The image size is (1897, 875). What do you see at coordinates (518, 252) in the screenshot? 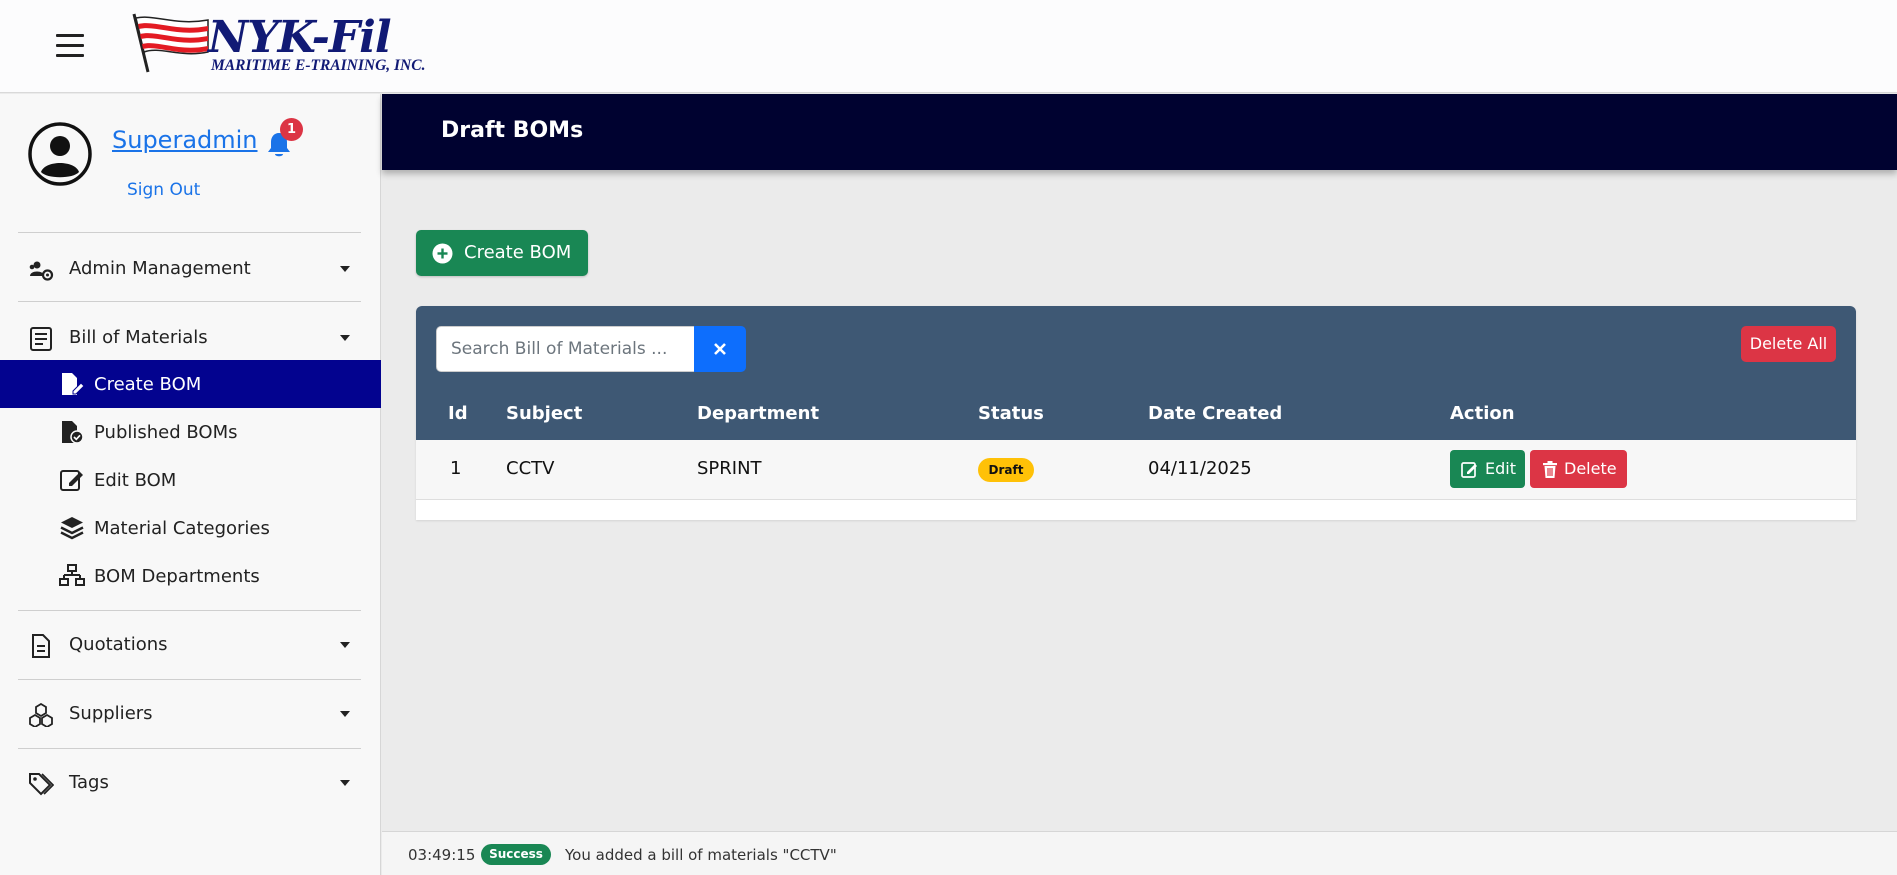
I see `create-bom-label: Create BOM` at bounding box center [518, 252].